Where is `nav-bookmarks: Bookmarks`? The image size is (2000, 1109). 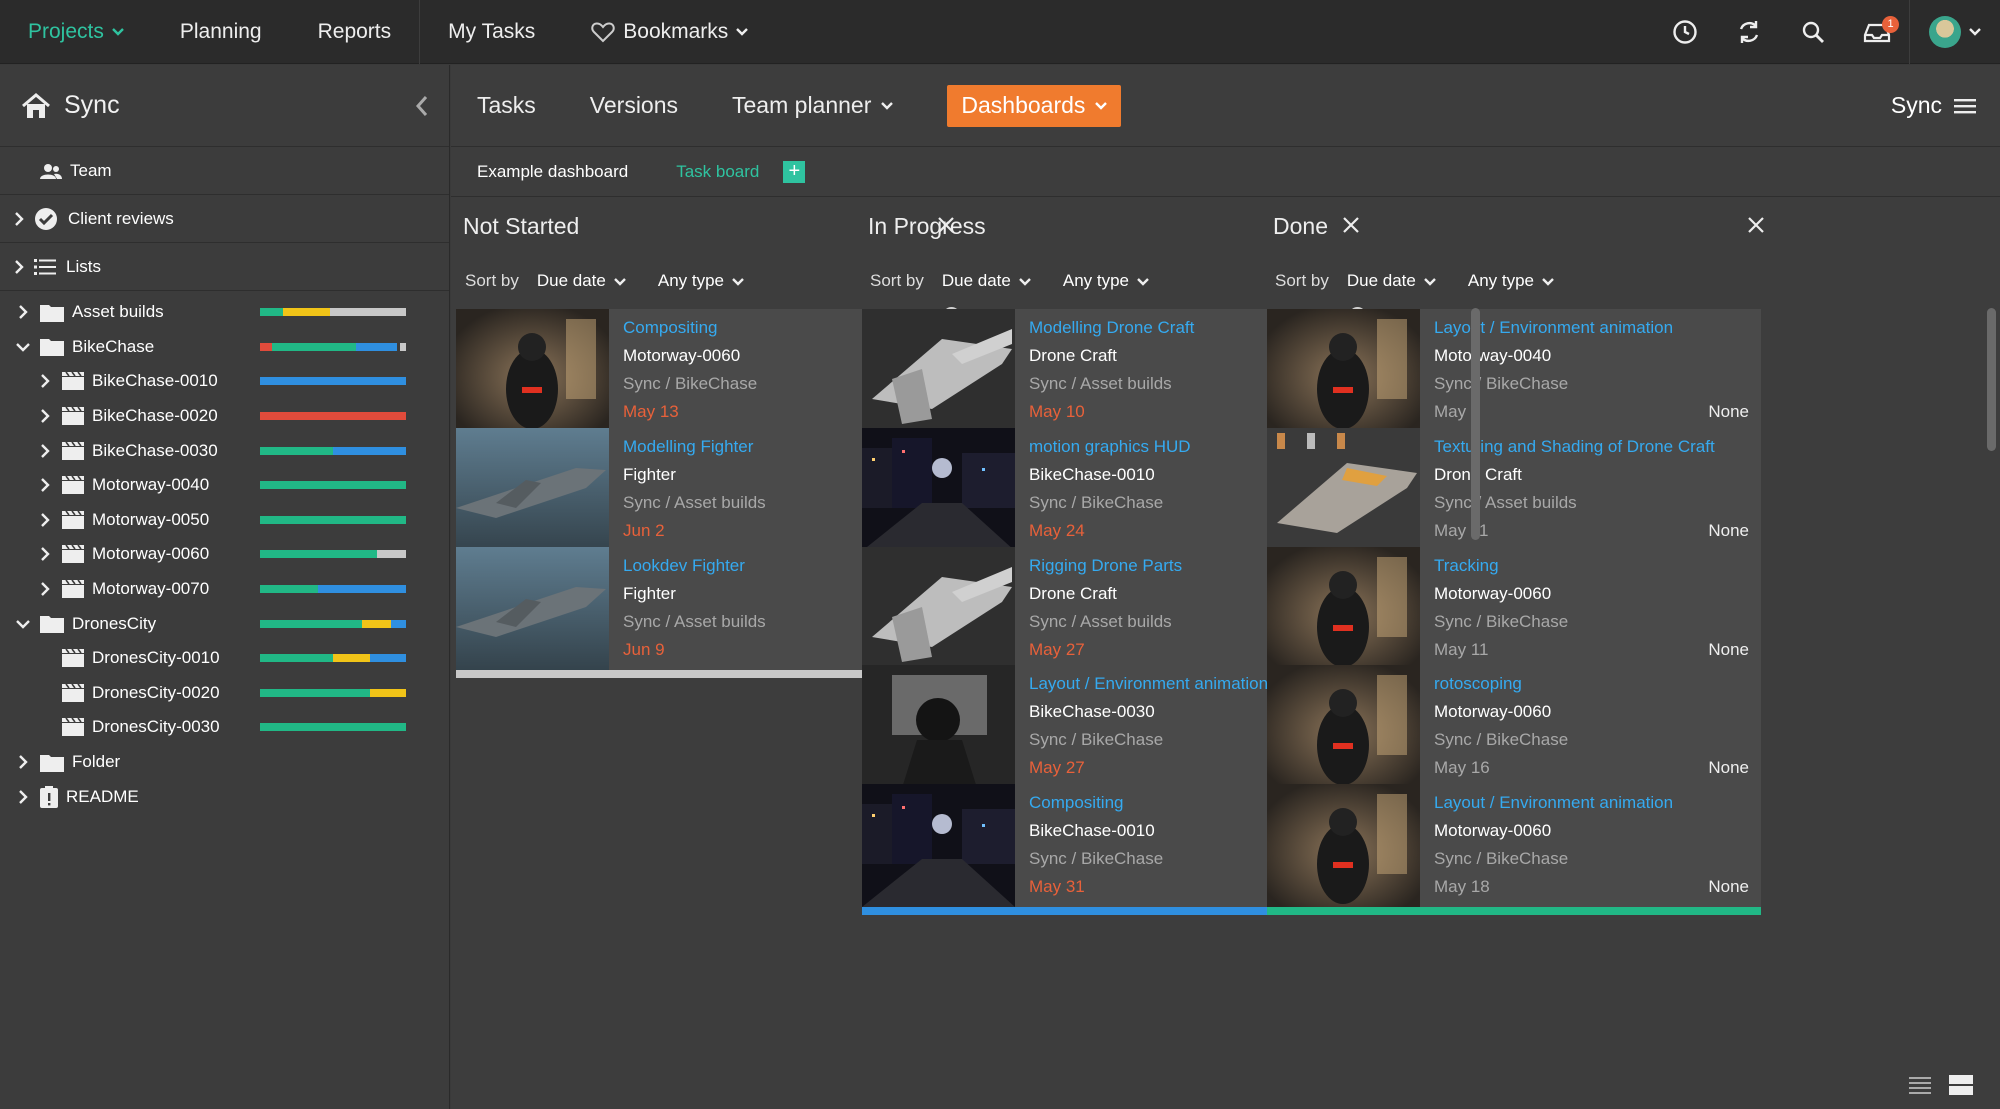 nav-bookmarks: Bookmarks is located at coordinates (669, 32).